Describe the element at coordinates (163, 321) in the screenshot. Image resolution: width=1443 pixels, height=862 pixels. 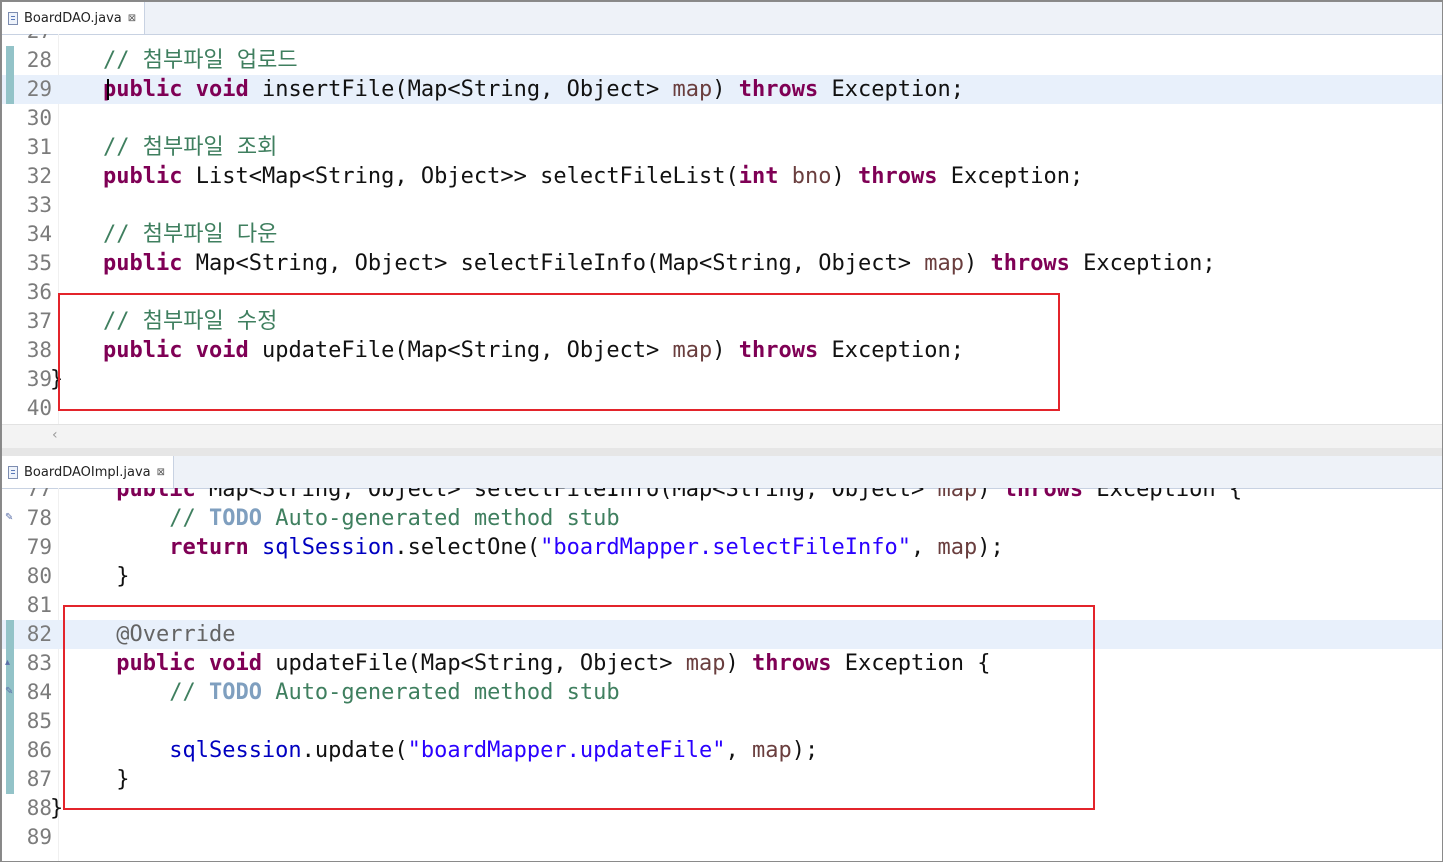
I see `code-text: // 첨부파일 수정` at that location.